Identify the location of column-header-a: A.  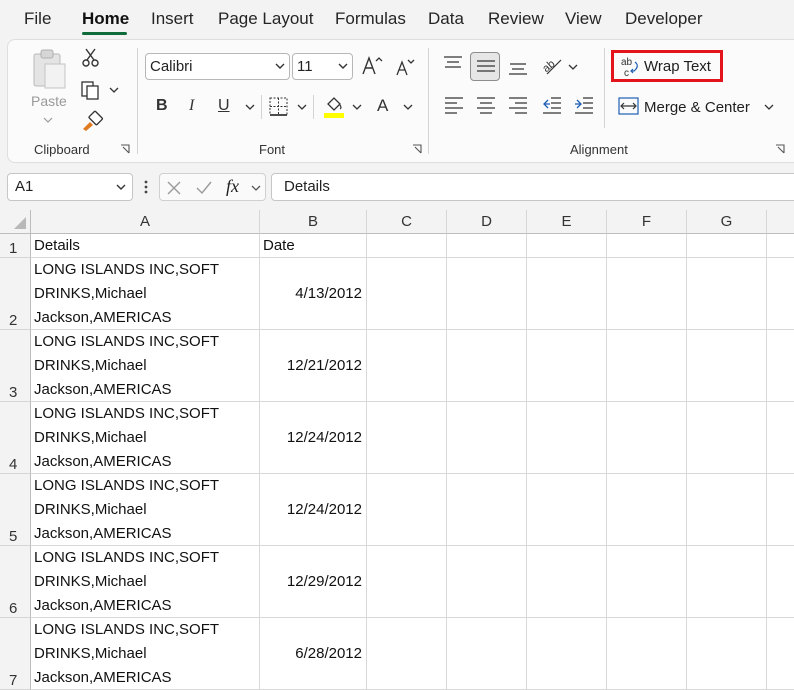
(145, 222).